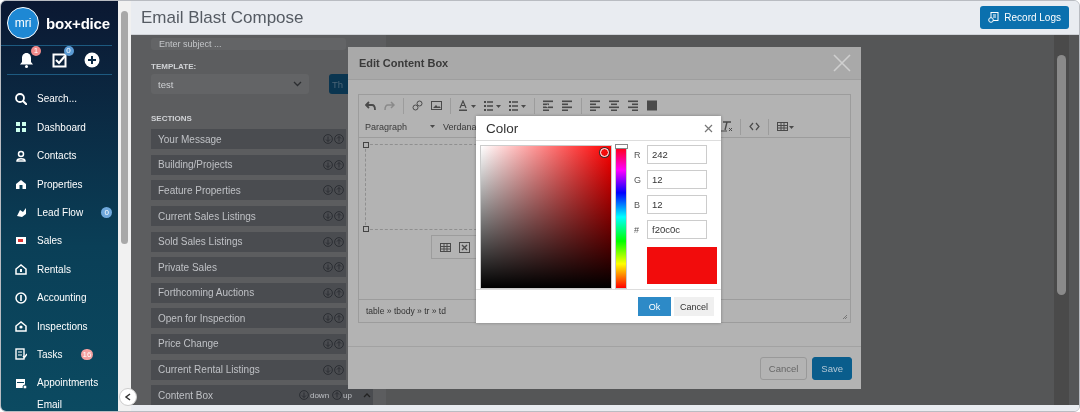 Image resolution: width=1080 pixels, height=412 pixels. I want to click on format-dropdown: Paragraph, so click(400, 126).